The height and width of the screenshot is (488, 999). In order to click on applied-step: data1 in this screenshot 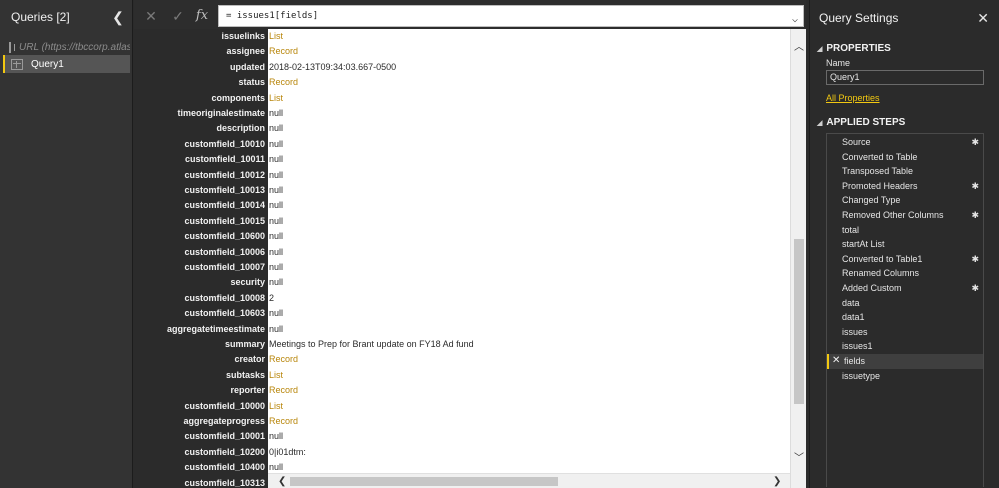, I will do `click(905, 317)`.